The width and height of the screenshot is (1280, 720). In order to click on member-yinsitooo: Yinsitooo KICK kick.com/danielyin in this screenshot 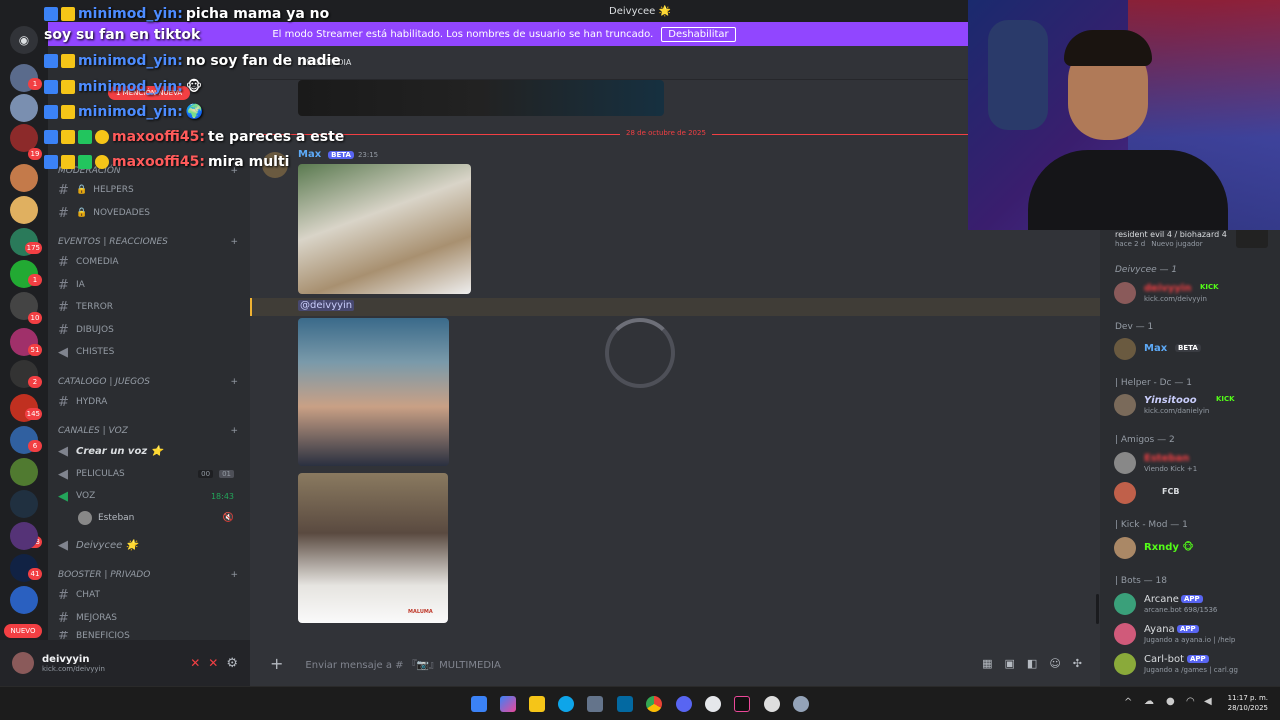, I will do `click(1194, 406)`.